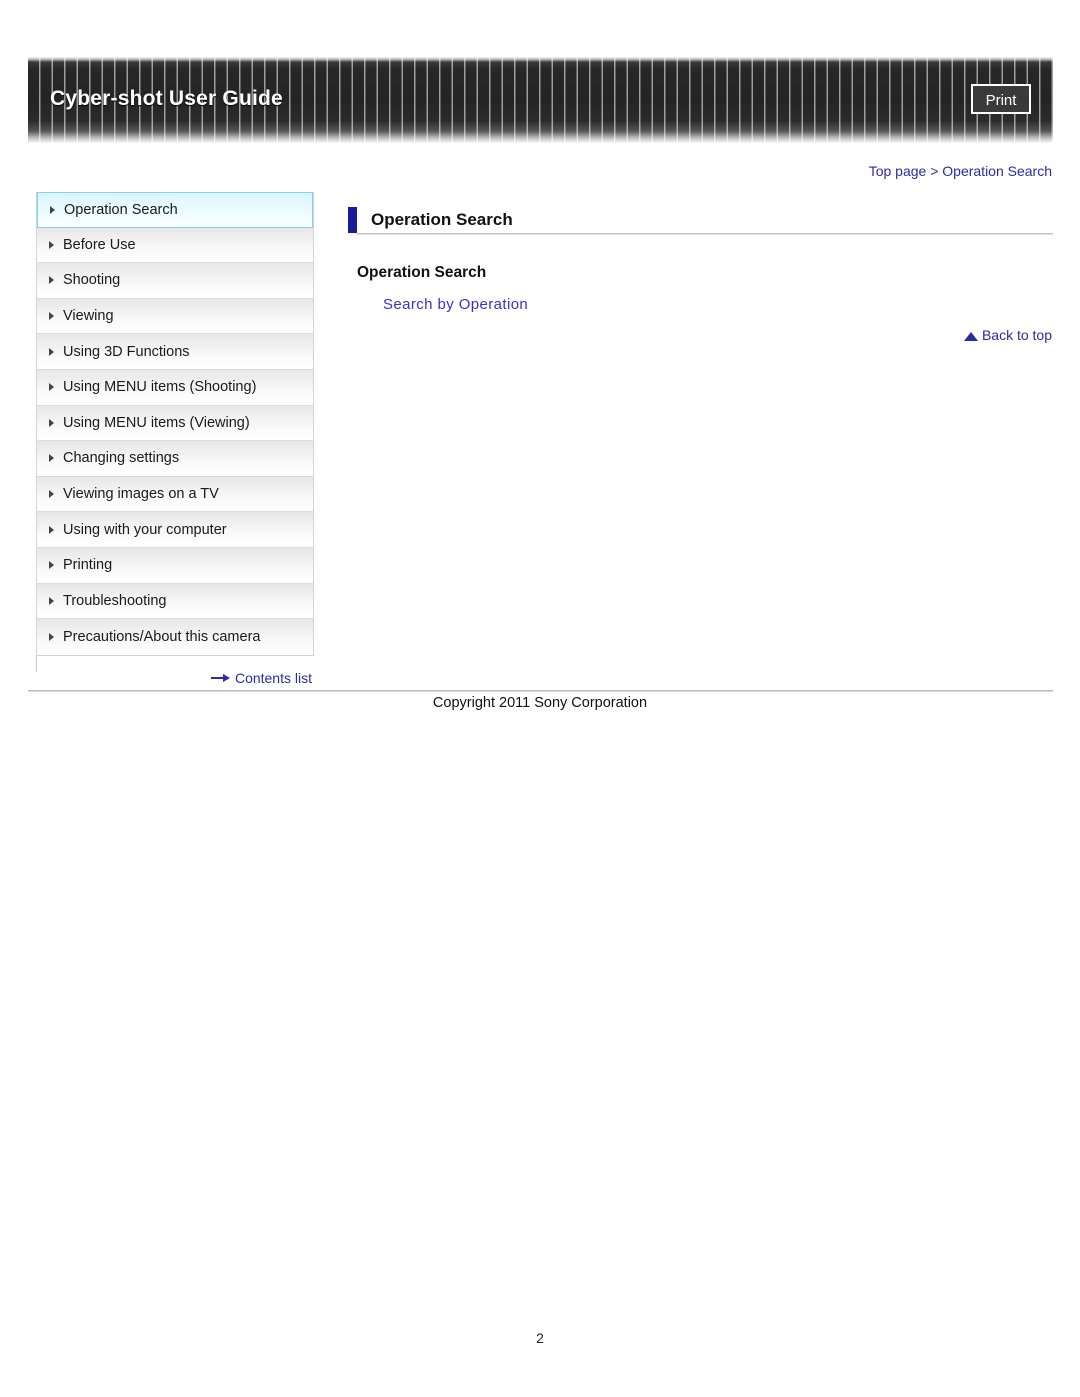 This screenshot has width=1080, height=1397. Describe the element at coordinates (220, 678) in the screenshot. I see `arrow-right-icon` at that location.